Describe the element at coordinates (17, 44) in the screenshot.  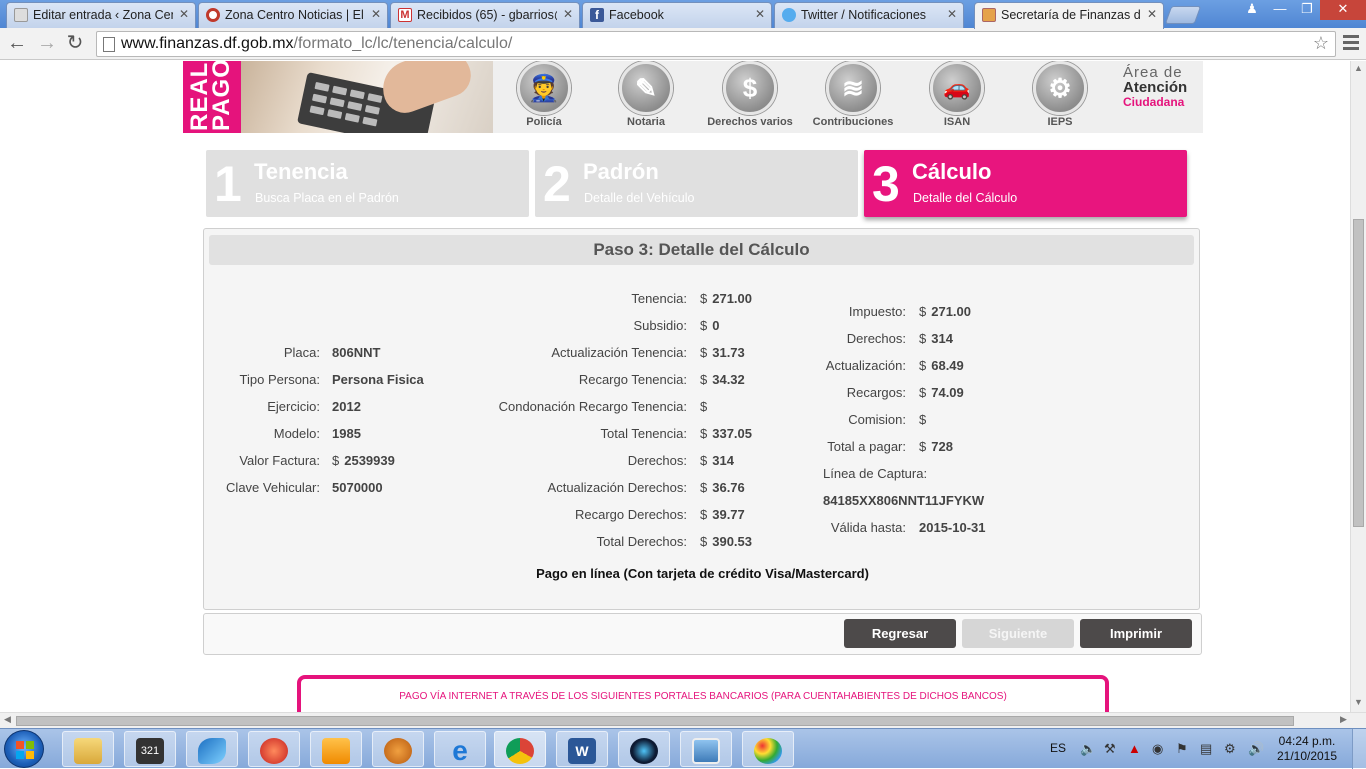
I see `back-button: ←` at that location.